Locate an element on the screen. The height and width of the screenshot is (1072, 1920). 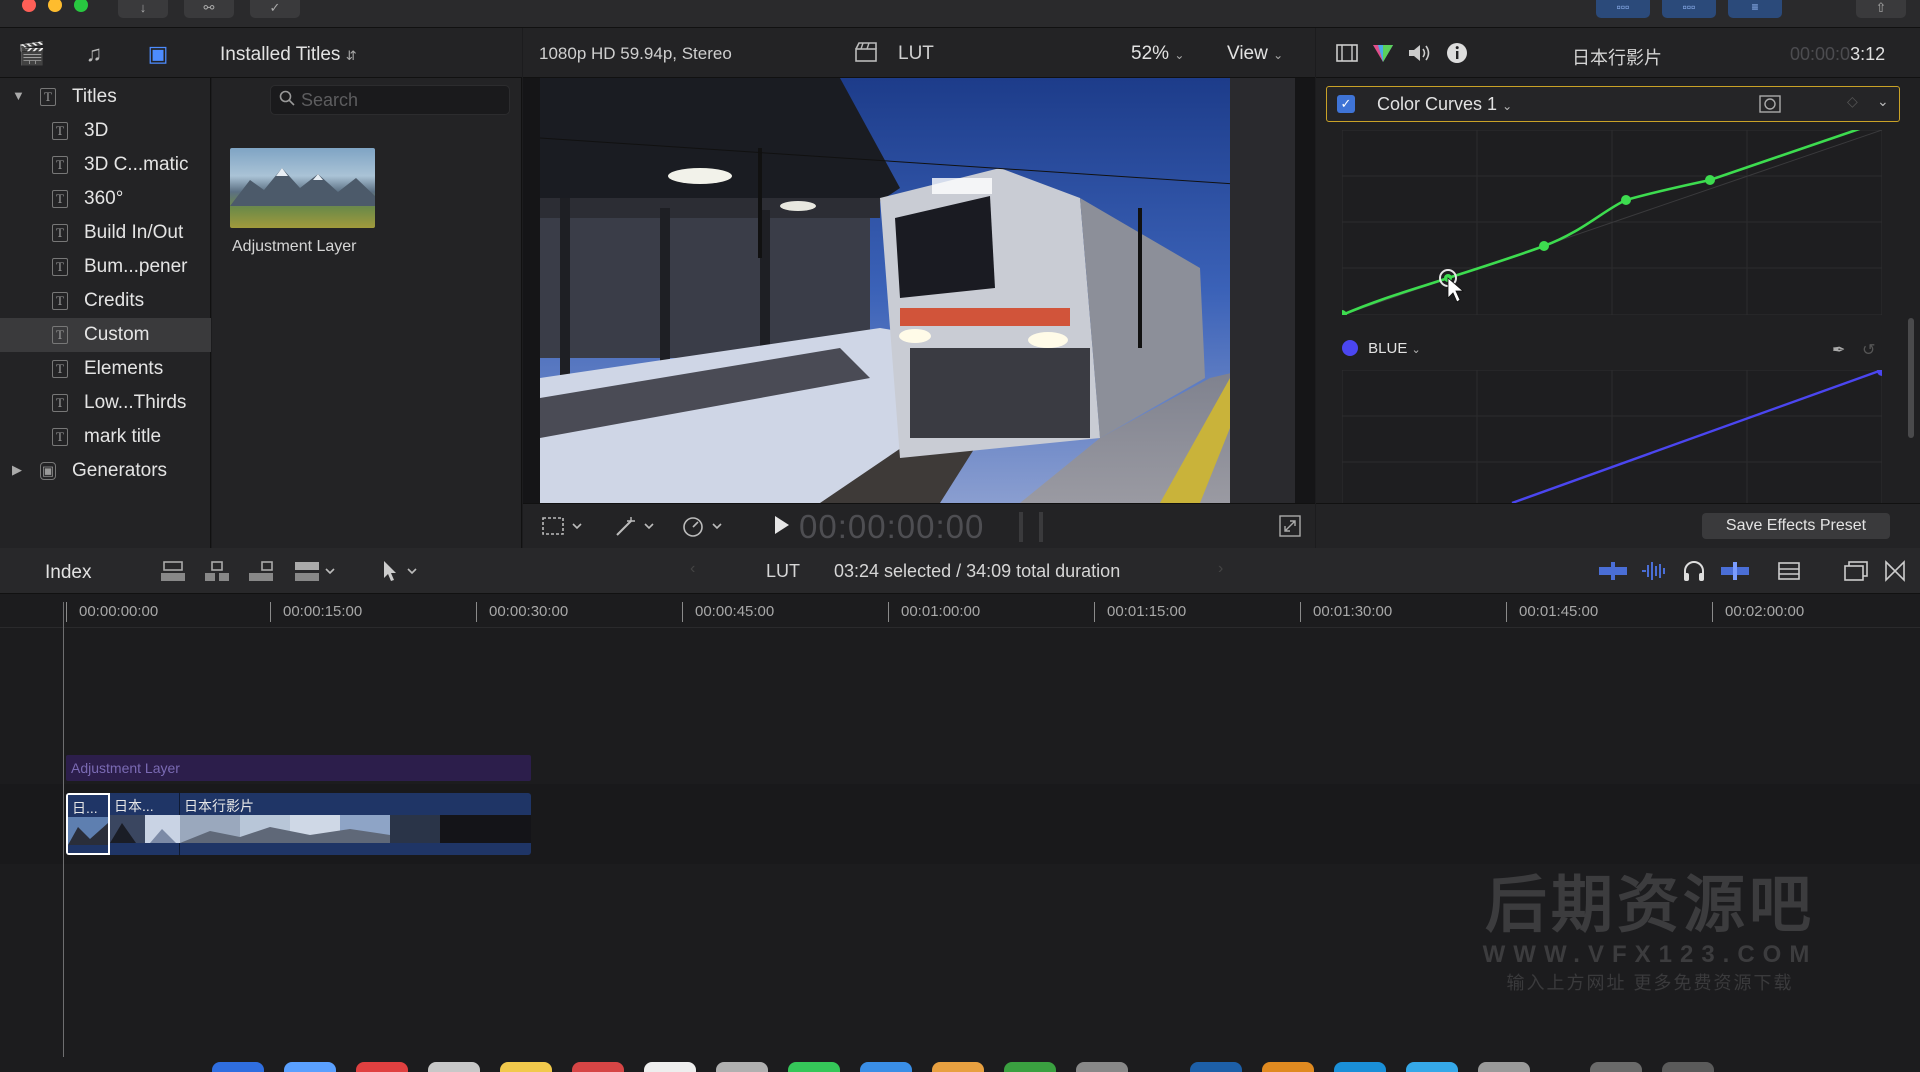
sidebar-item-360: T 360° is located at coordinates (105, 199).